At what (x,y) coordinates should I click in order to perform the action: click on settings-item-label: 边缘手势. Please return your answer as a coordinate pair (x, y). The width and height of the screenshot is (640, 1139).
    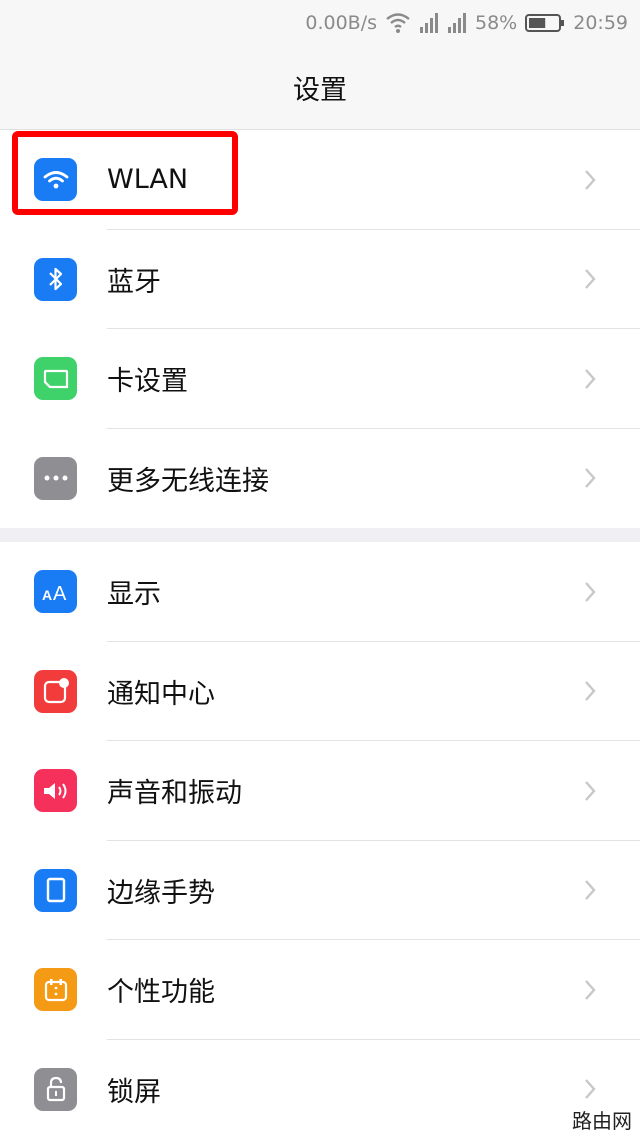
    Looking at the image, I should click on (161, 890).